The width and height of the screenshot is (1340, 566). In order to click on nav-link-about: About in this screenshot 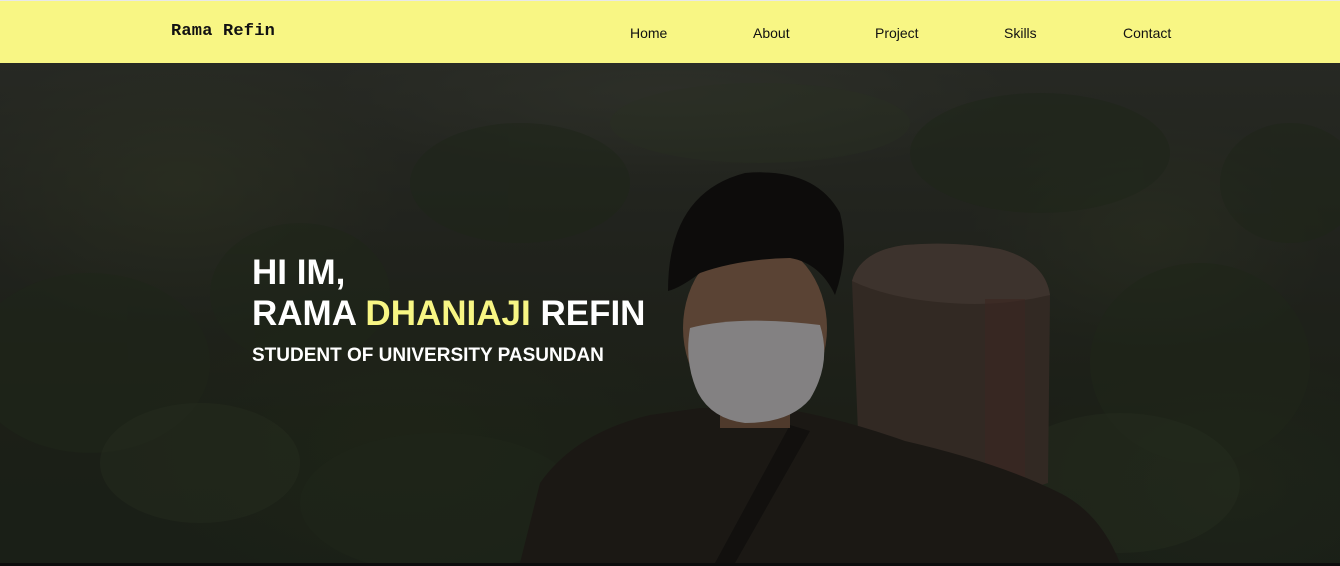, I will do `click(771, 33)`.